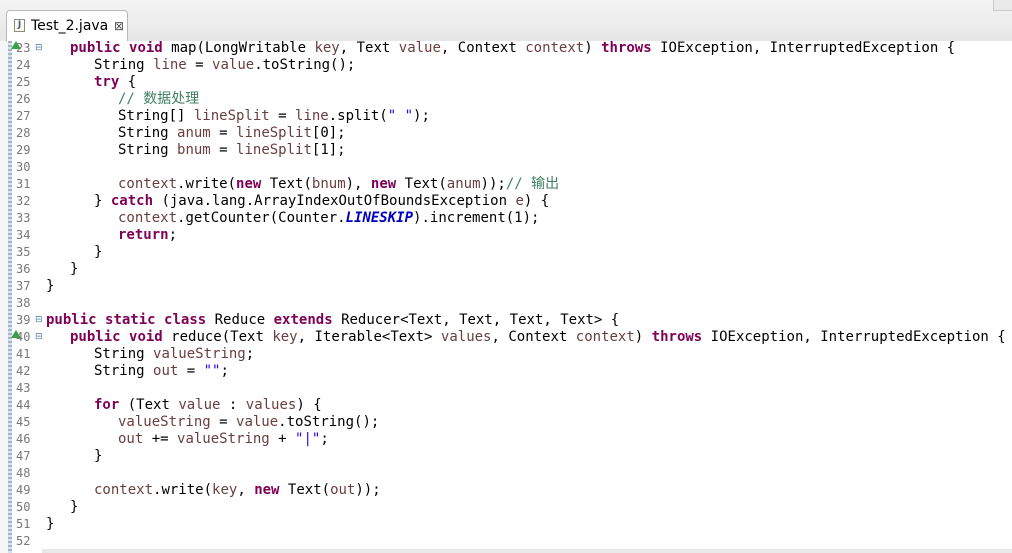  What do you see at coordinates (506, 286) in the screenshot?
I see `code-line: 37}` at bounding box center [506, 286].